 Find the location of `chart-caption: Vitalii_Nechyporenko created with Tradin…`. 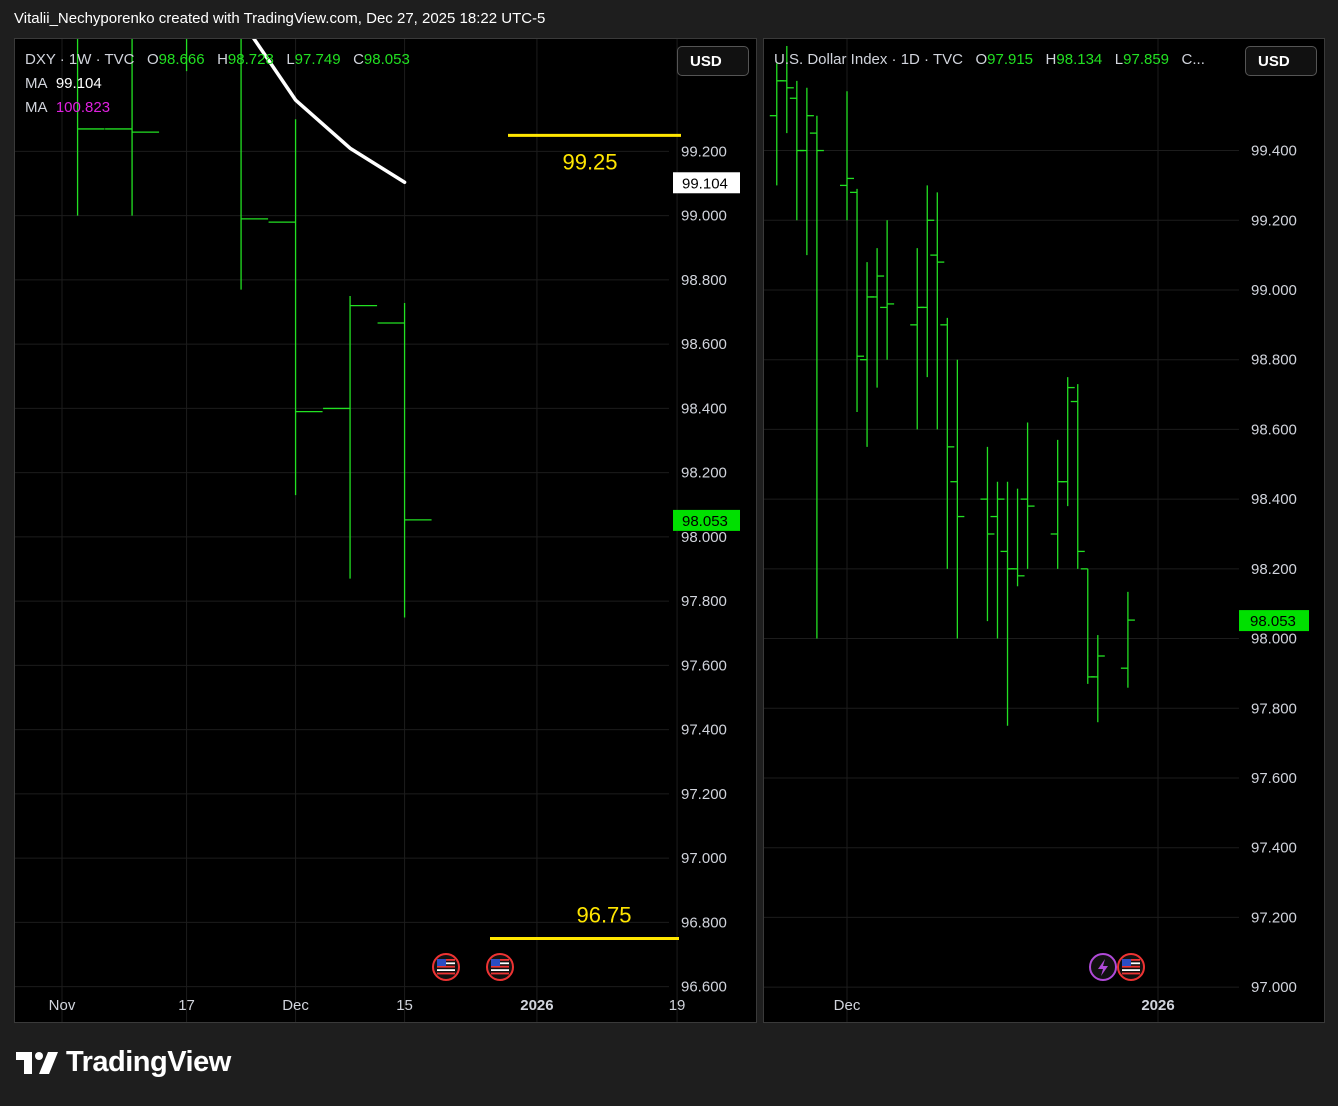

chart-caption: Vitalii_Nechyporenko created with Tradin… is located at coordinates (280, 18).